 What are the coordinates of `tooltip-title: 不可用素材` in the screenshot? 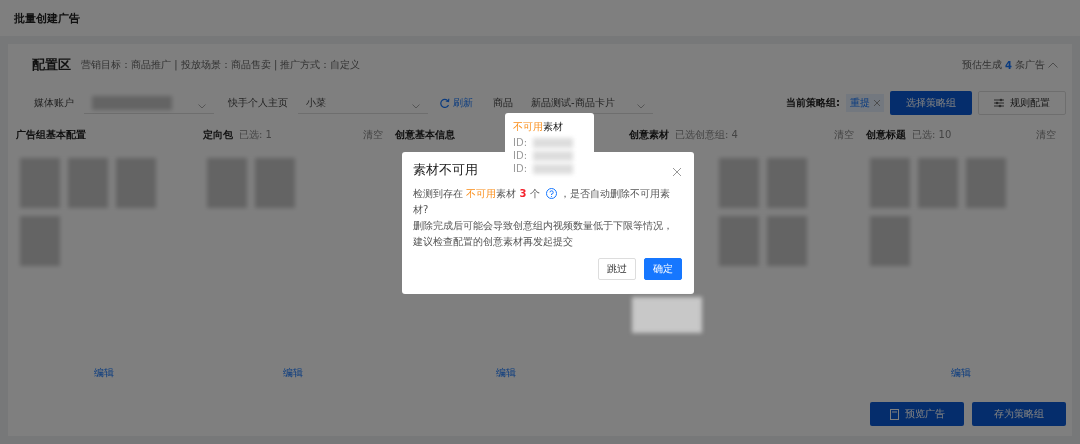 It's located at (538, 127).